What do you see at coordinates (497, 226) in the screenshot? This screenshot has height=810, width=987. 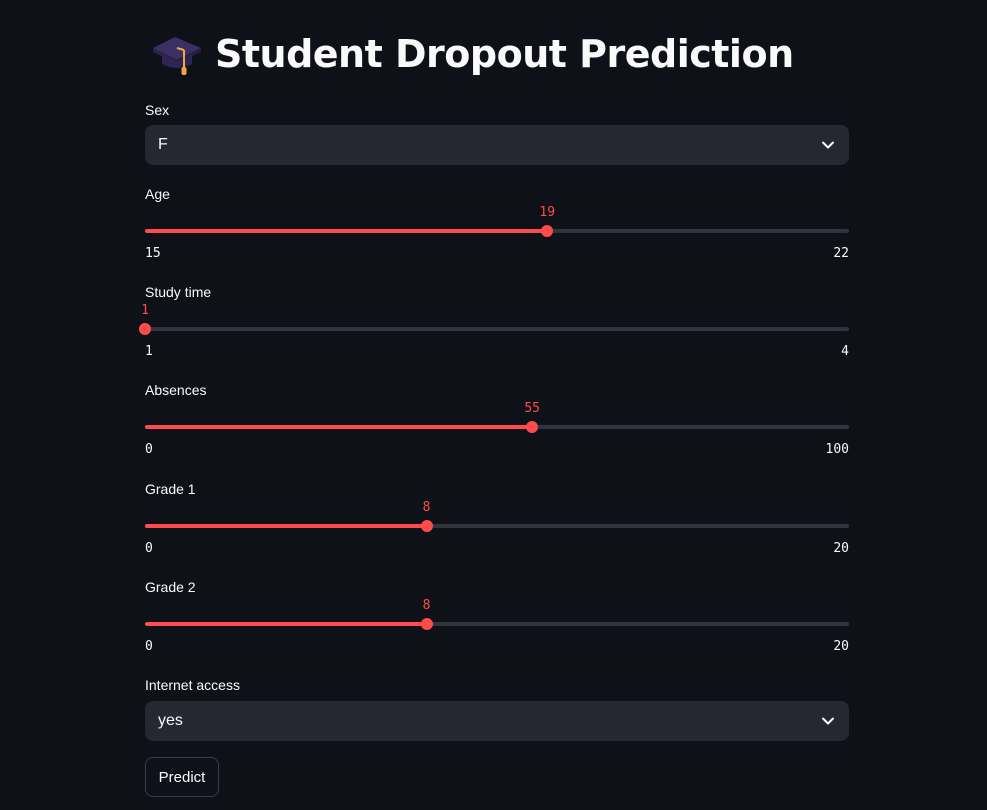 I see `age-slider: 19 15 22` at bounding box center [497, 226].